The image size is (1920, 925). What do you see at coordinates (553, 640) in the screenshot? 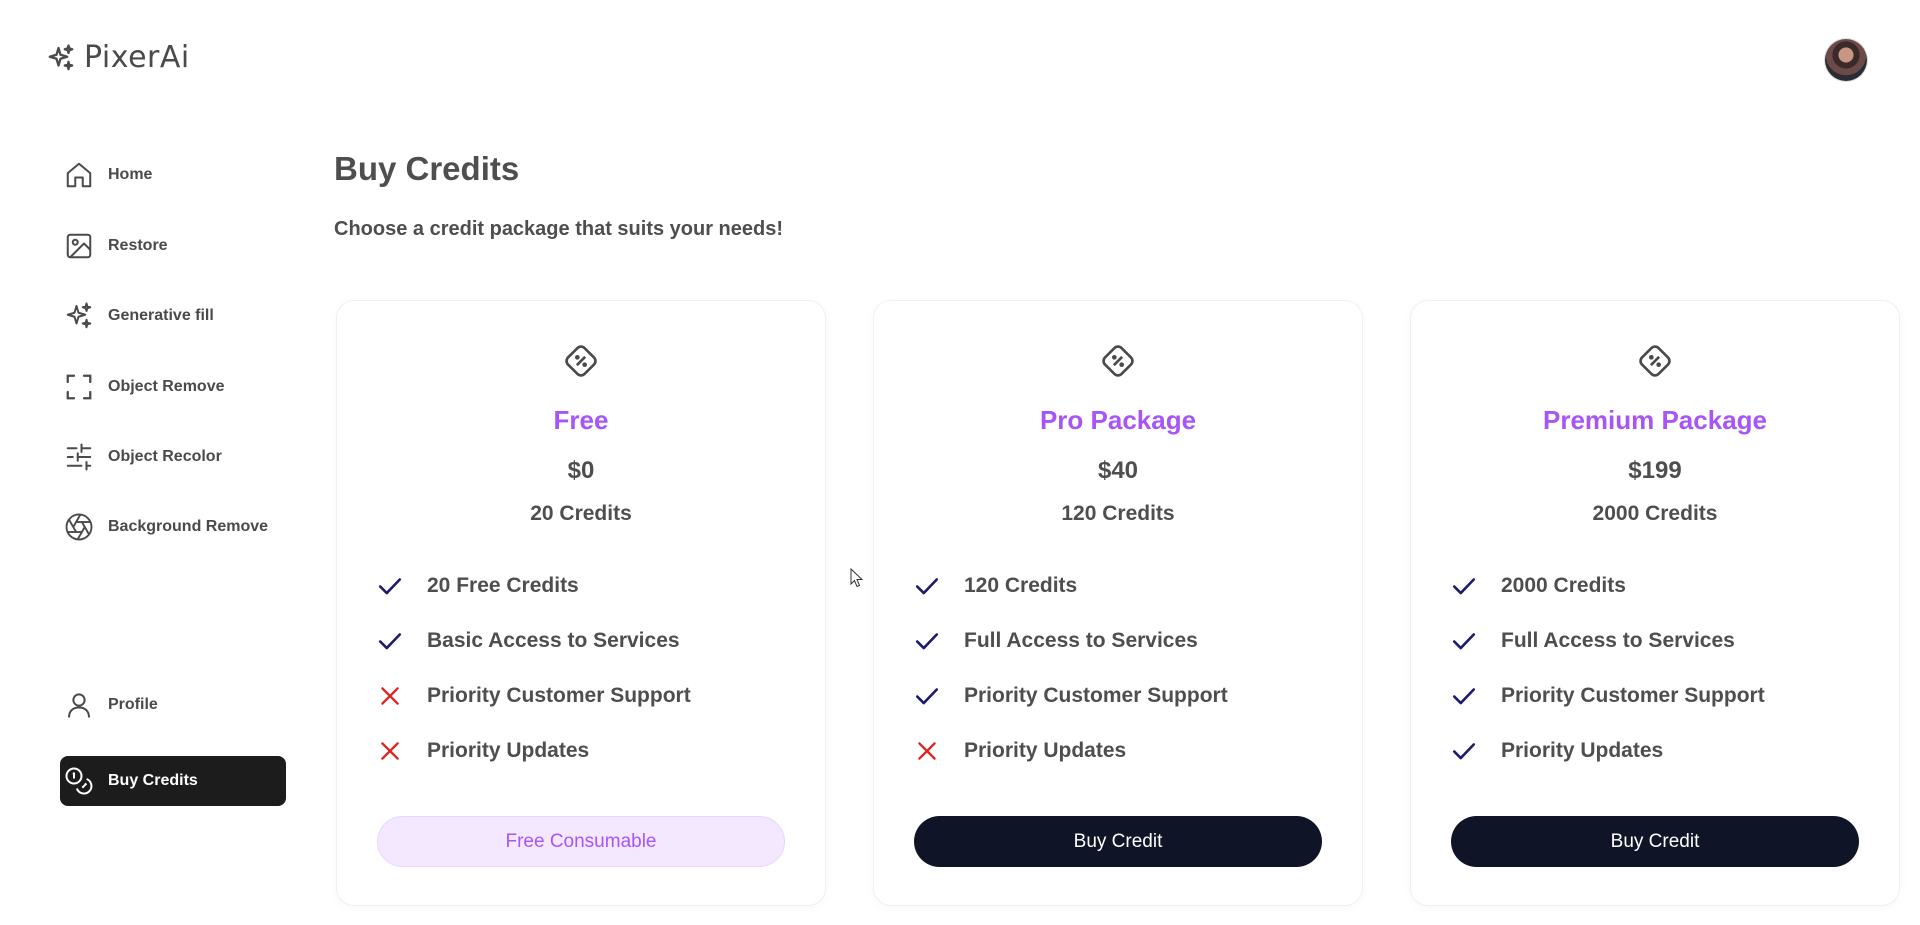
I see `feature-text: Basic Access to Services` at bounding box center [553, 640].